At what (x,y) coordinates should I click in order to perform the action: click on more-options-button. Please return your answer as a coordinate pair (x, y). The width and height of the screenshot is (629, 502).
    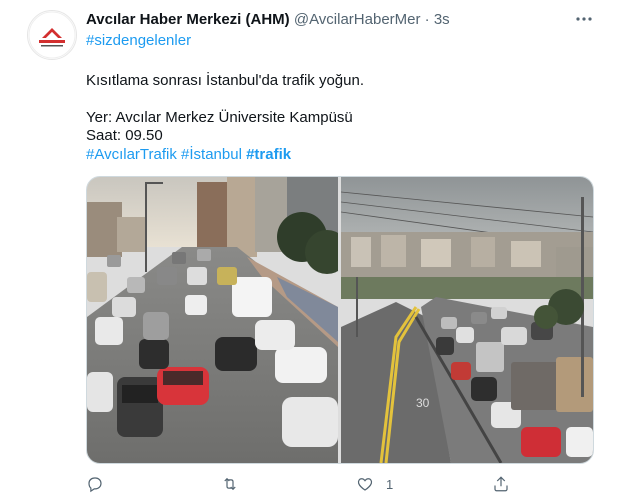
    Looking at the image, I should click on (584, 19).